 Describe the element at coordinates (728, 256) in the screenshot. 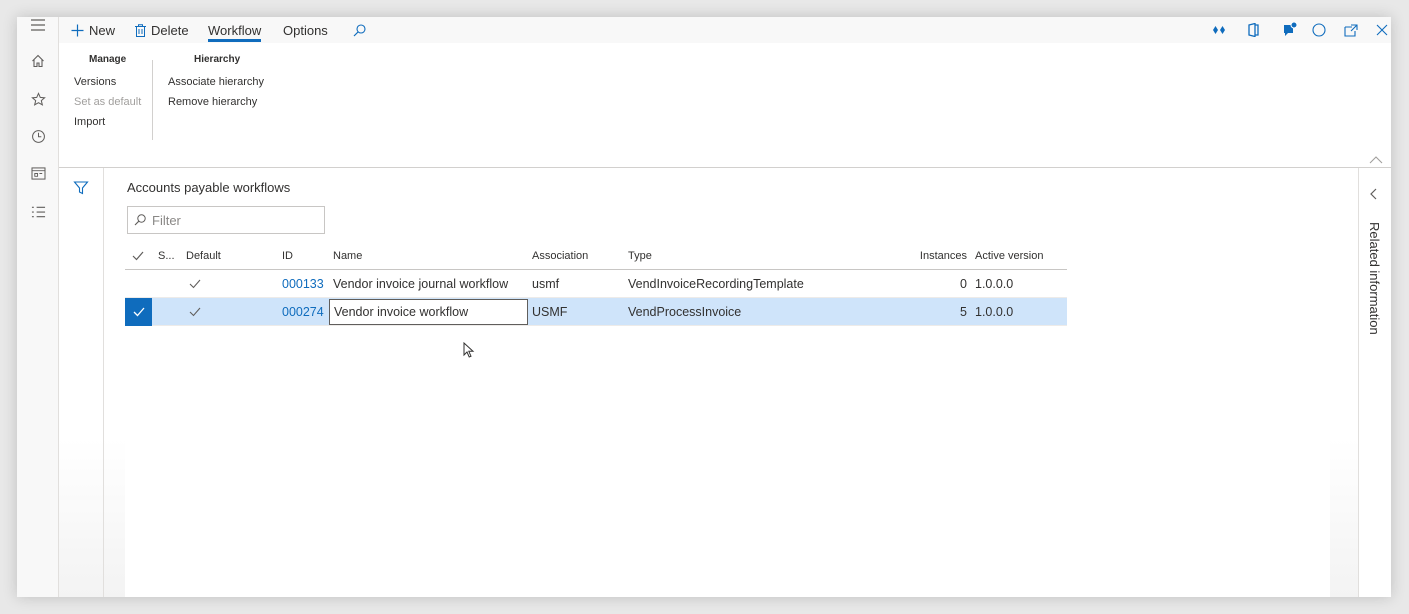

I see `col-header-type: Type` at that location.